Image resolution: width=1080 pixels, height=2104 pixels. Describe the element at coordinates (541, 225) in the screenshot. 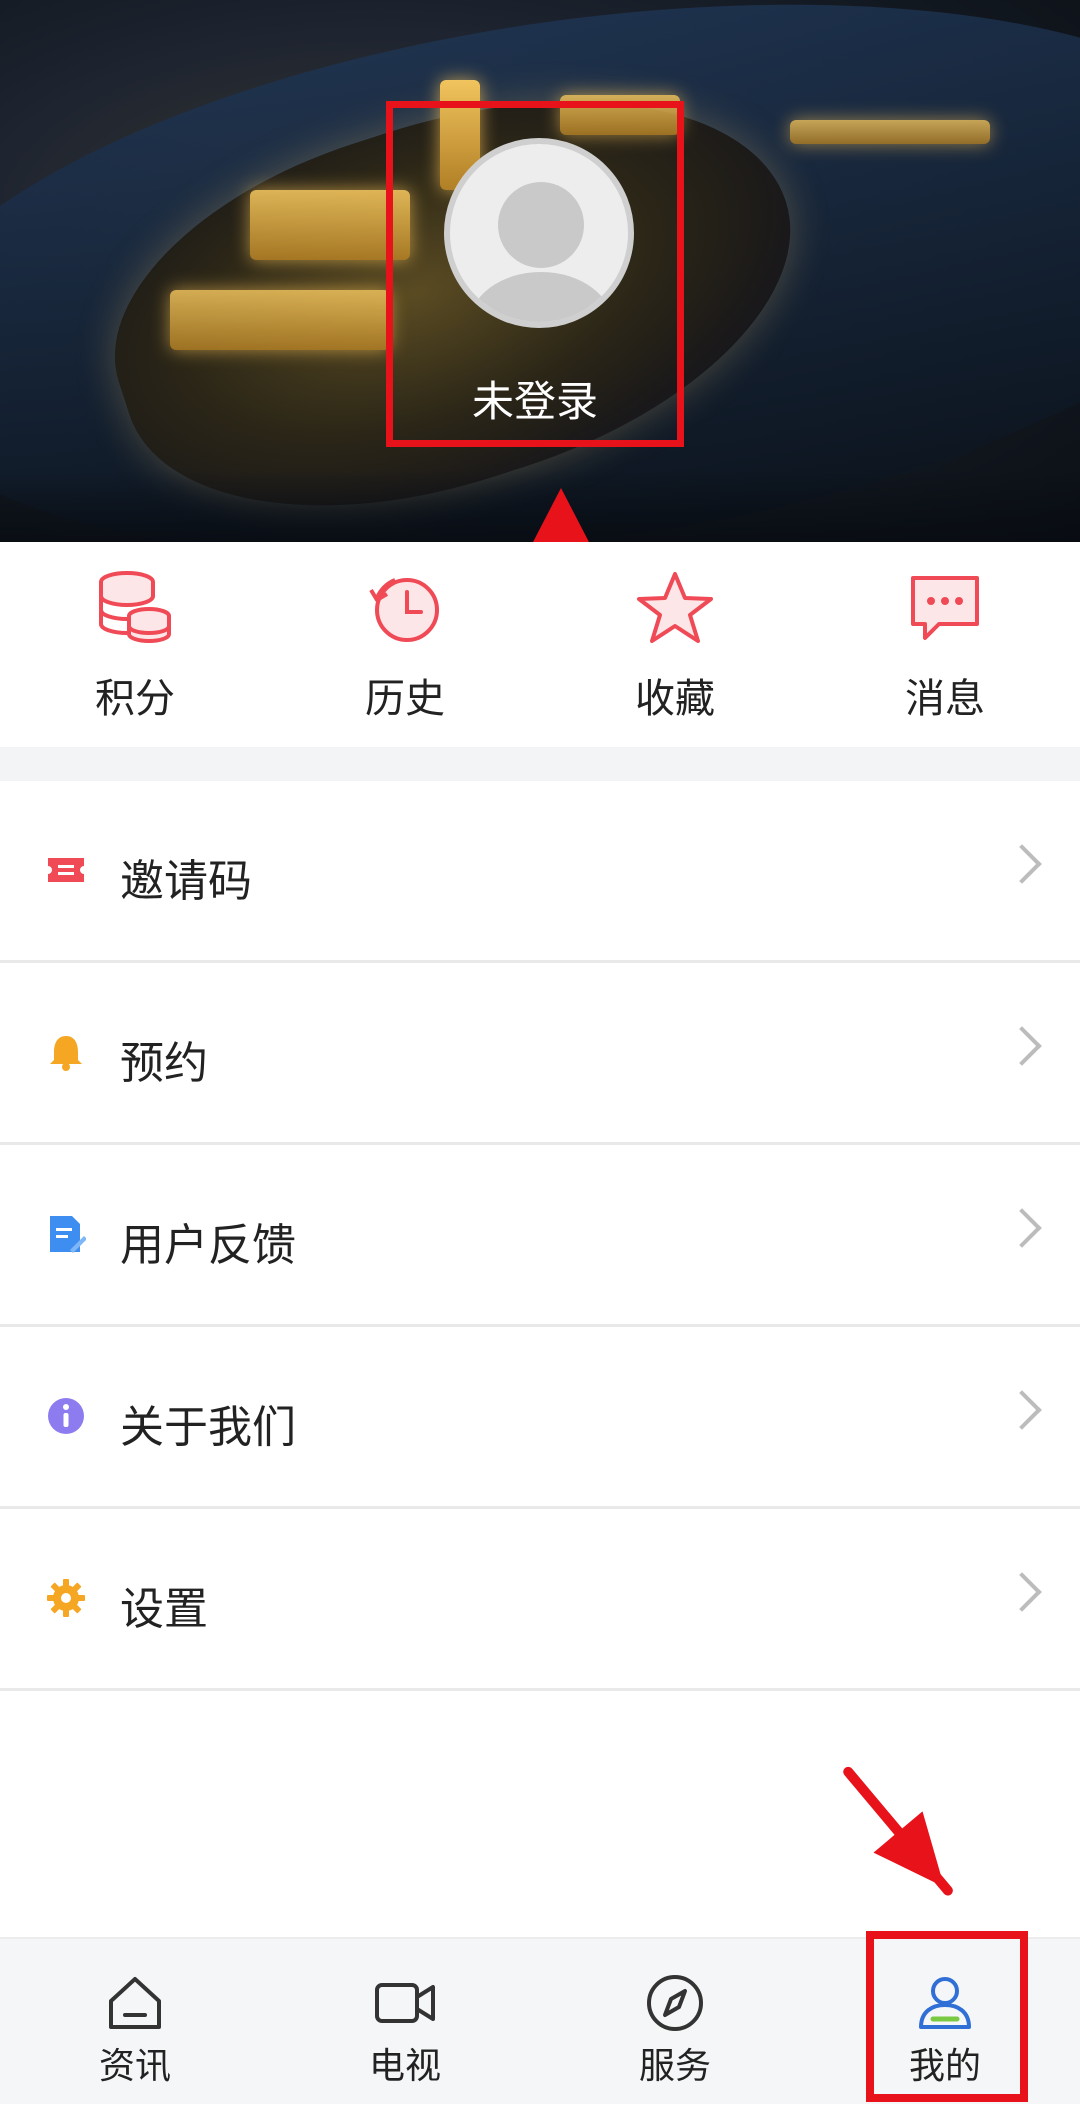

I see `avatar-head` at that location.